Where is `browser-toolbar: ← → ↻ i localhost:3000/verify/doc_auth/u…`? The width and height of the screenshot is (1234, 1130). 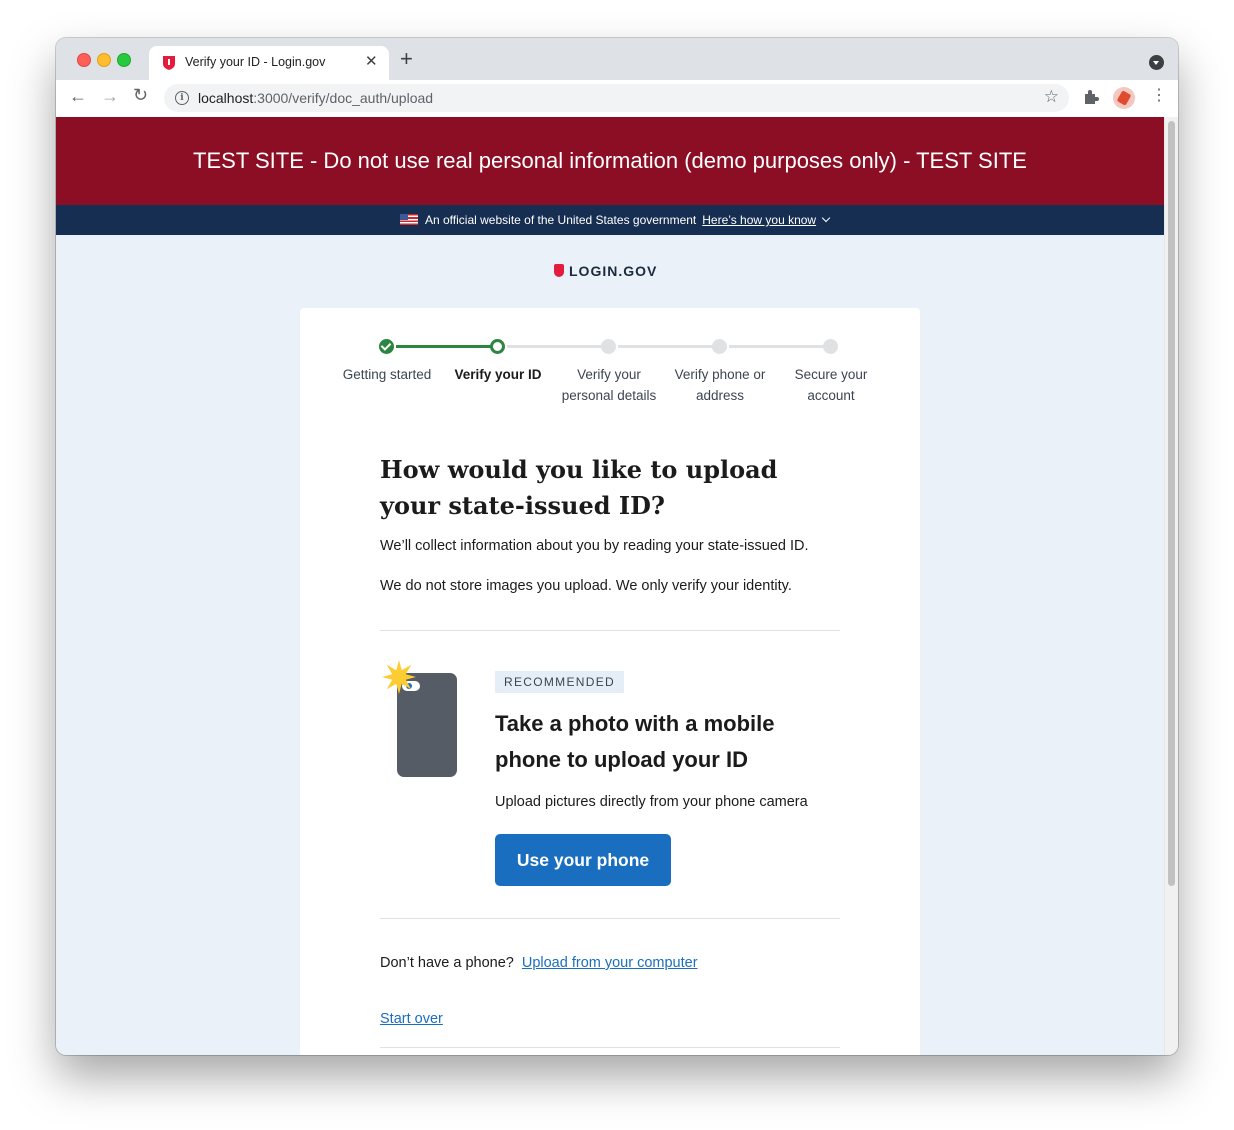
browser-toolbar: ← → ↻ i localhost:3000/verify/doc_auth/u… is located at coordinates (617, 99).